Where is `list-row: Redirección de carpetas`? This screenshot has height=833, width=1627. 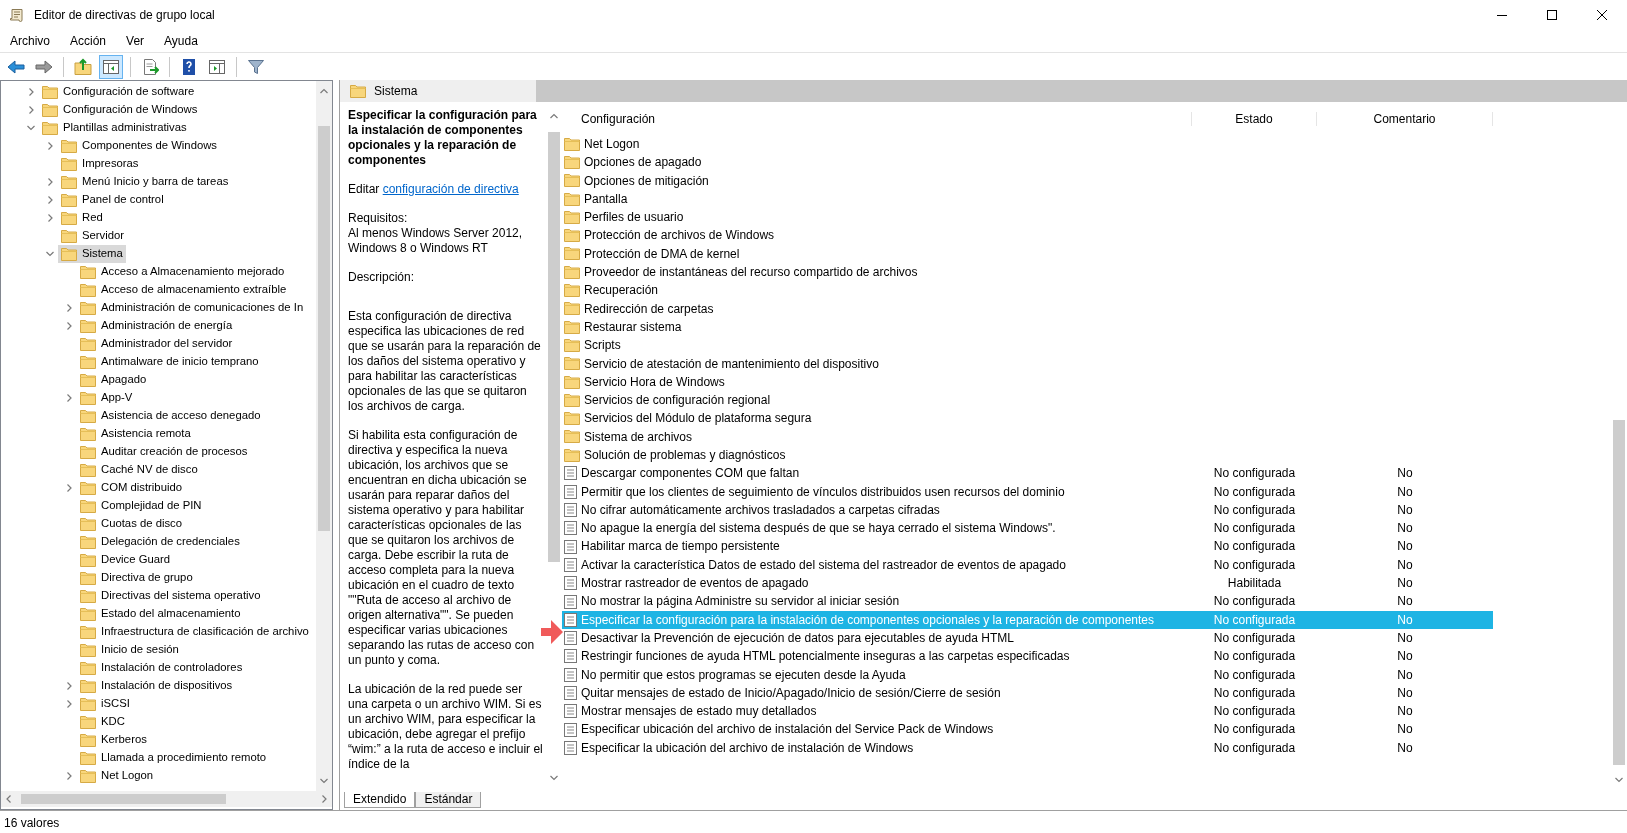
list-row: Redirección de carpetas is located at coordinates (1027, 308).